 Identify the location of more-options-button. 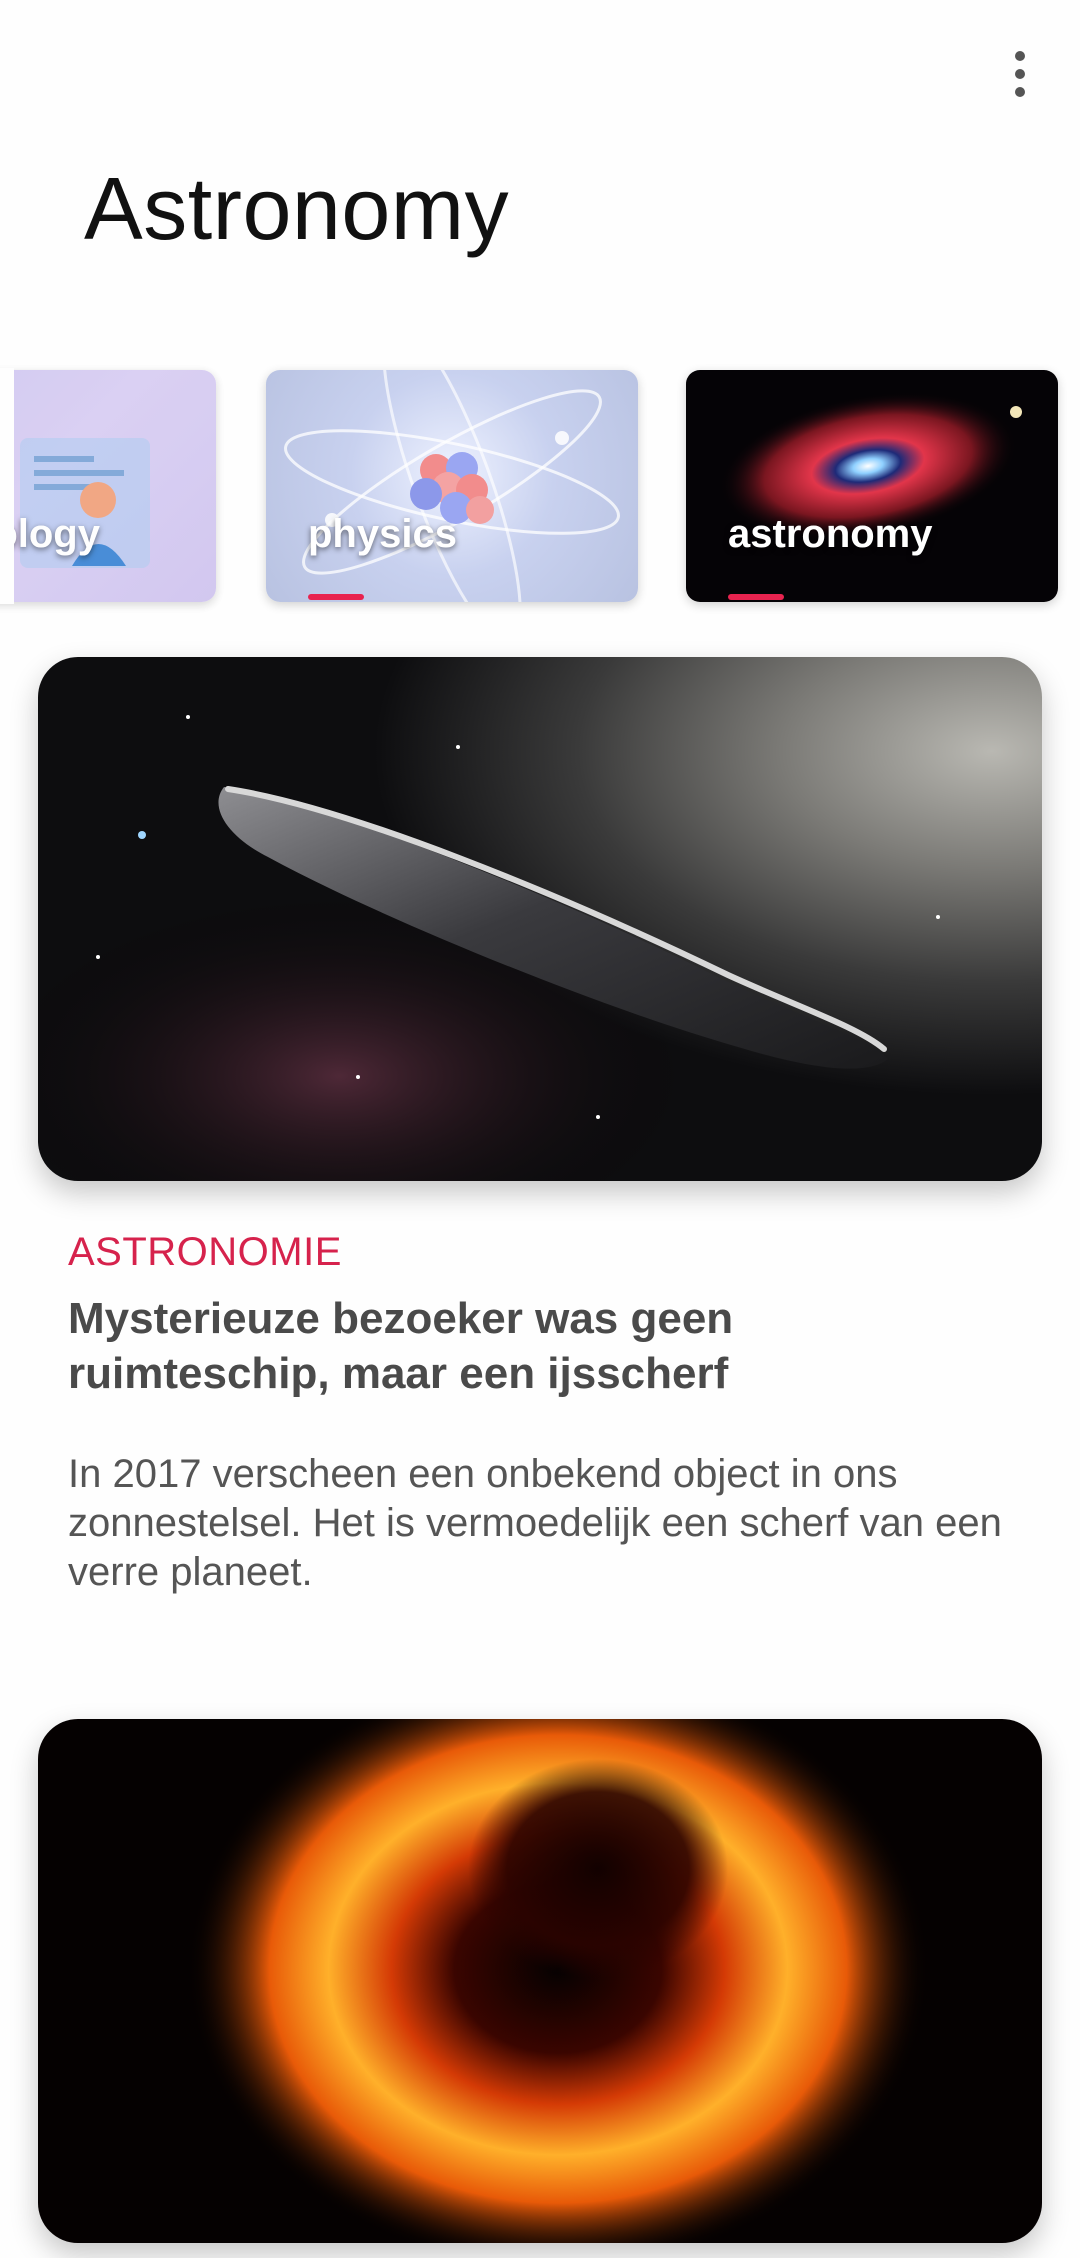
(1020, 74).